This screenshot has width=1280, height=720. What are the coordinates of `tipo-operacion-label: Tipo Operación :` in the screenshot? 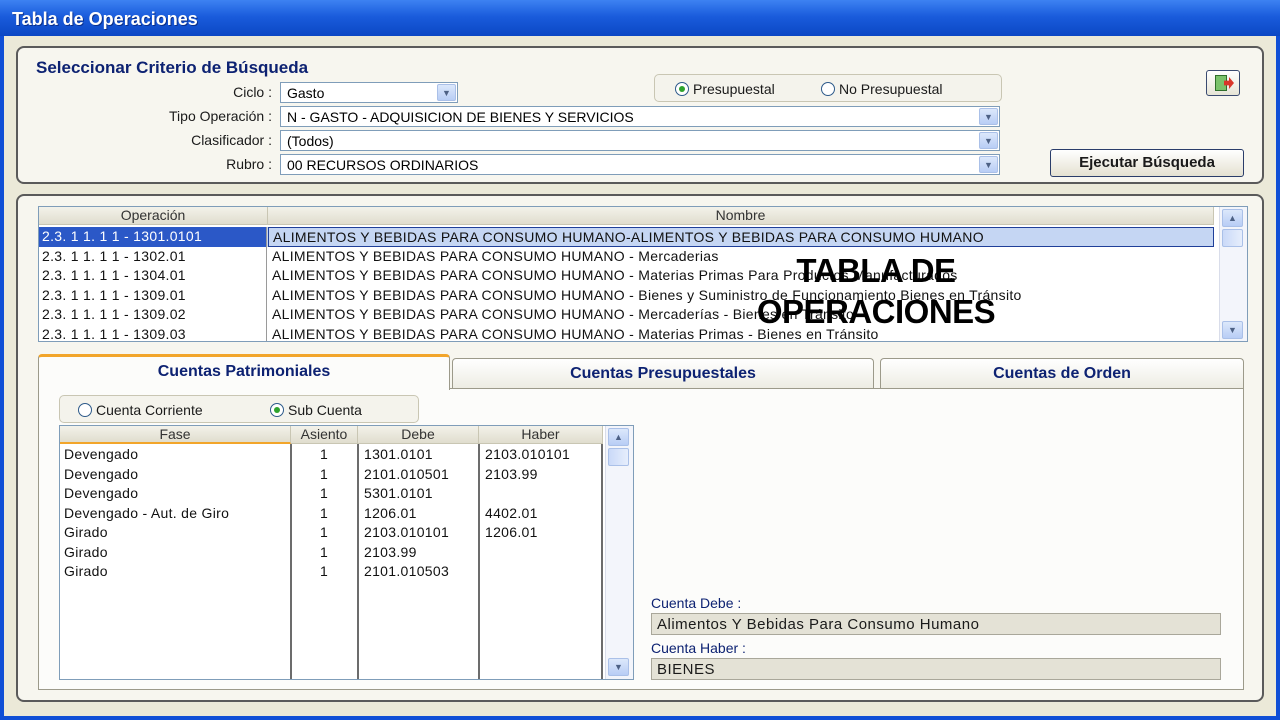 It's located at (220, 116).